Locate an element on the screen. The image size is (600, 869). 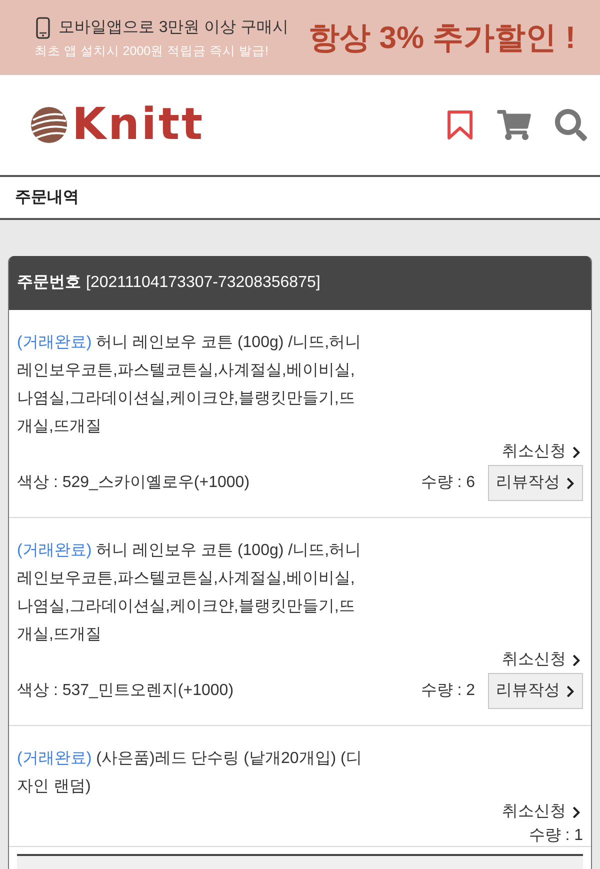
logo: Knitt is located at coordinates (117, 125).